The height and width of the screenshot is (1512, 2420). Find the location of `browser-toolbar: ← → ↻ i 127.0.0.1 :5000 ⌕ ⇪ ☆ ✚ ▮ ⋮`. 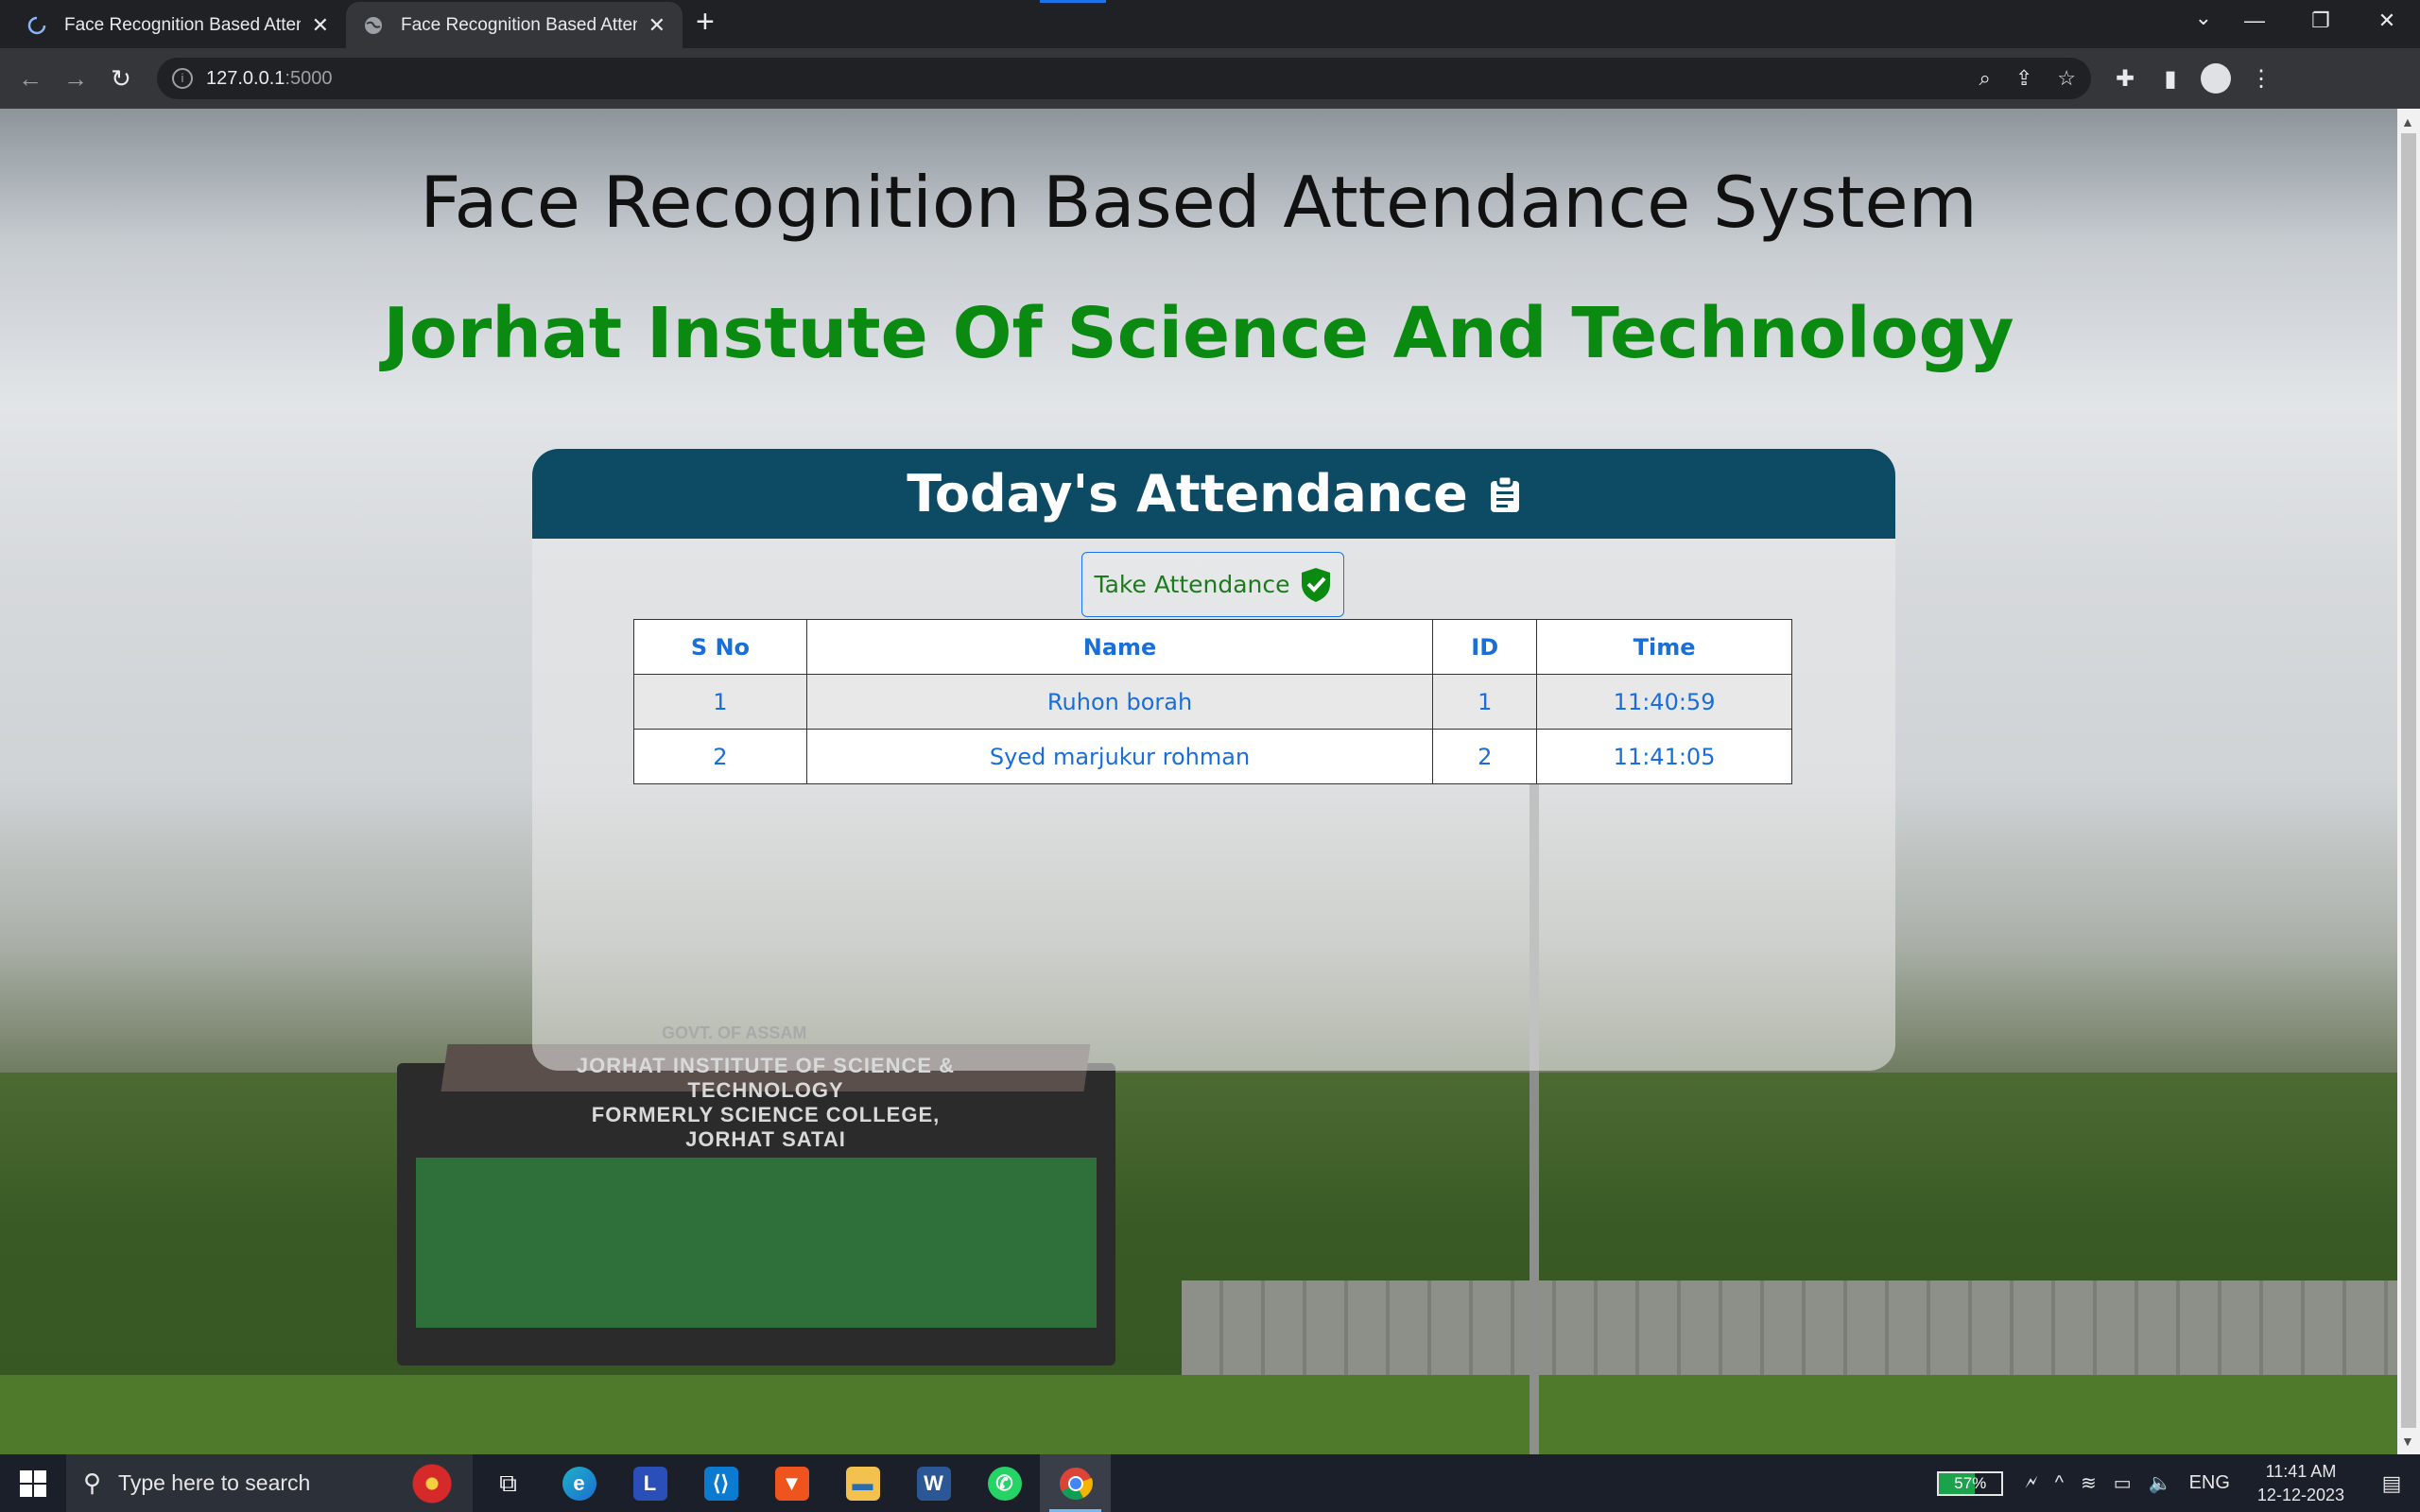

browser-toolbar: ← → ↻ i 127.0.0.1 :5000 ⌕ ⇪ ☆ ✚ ▮ ⋮ is located at coordinates (1210, 78).